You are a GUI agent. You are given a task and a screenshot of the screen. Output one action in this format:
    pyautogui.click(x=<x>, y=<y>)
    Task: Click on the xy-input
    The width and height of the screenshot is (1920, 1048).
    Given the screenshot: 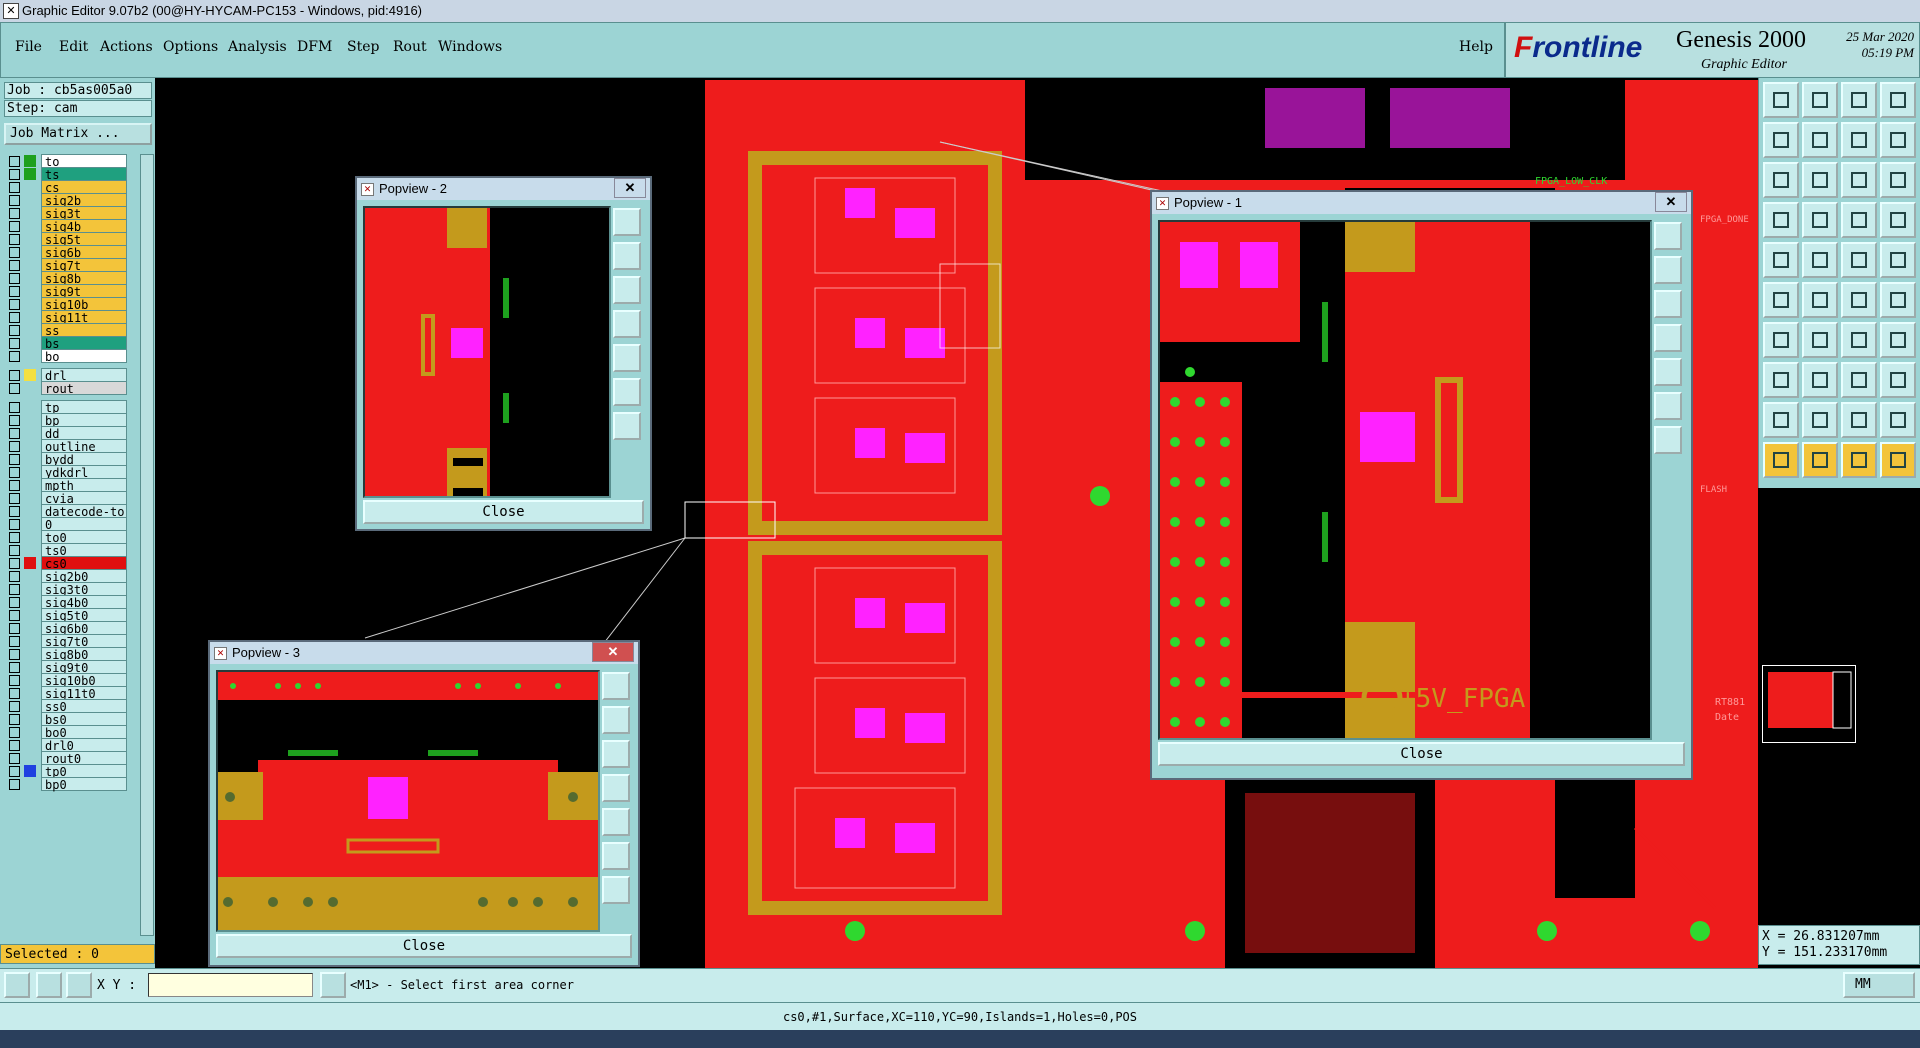 What is the action you would take?
    pyautogui.click(x=230, y=985)
    